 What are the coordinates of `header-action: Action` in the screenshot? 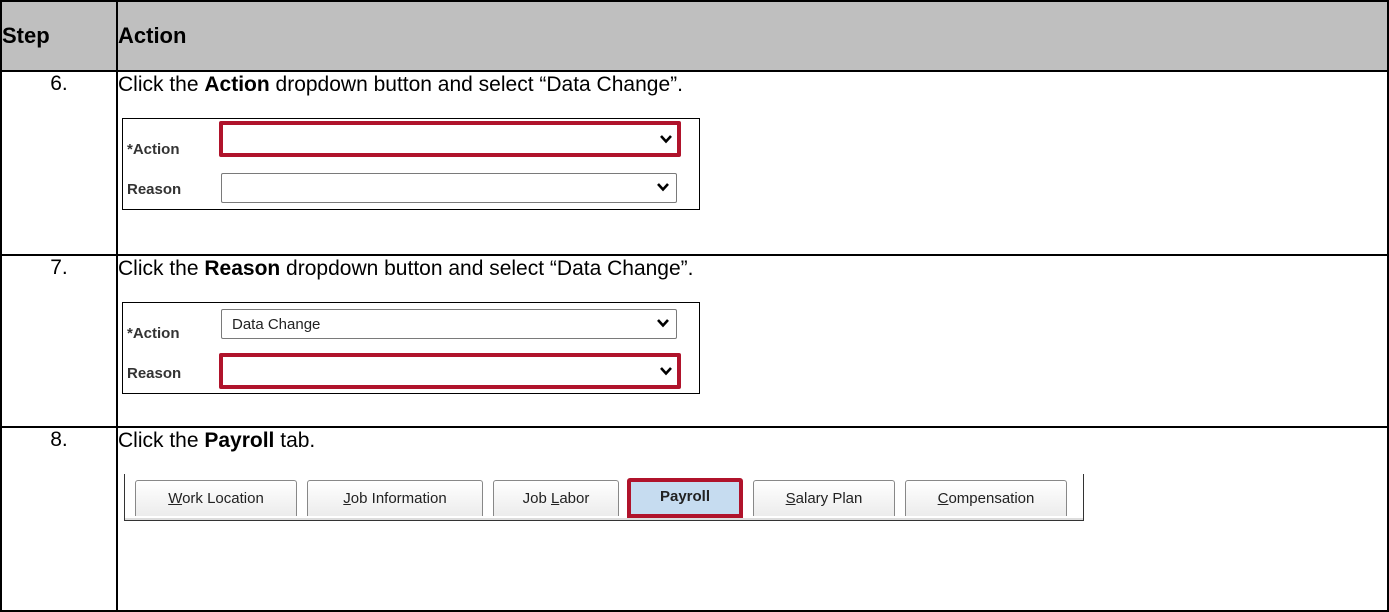 It's located at (752, 36).